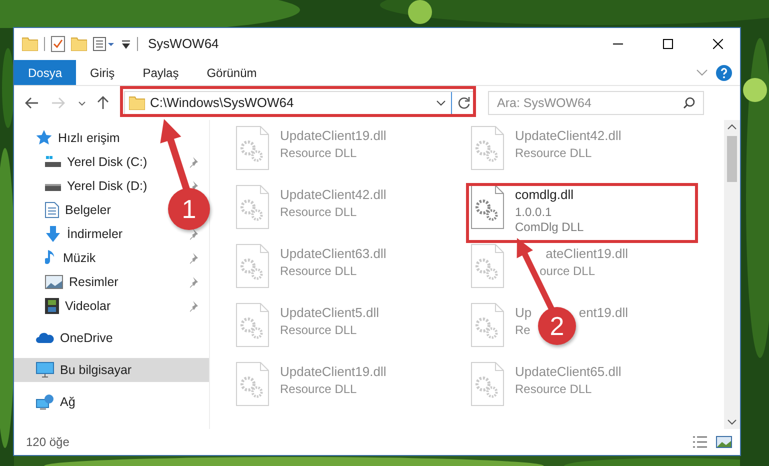 The image size is (769, 466). What do you see at coordinates (160, 72) in the screenshot?
I see `ribbon-tab: Paylaş` at bounding box center [160, 72].